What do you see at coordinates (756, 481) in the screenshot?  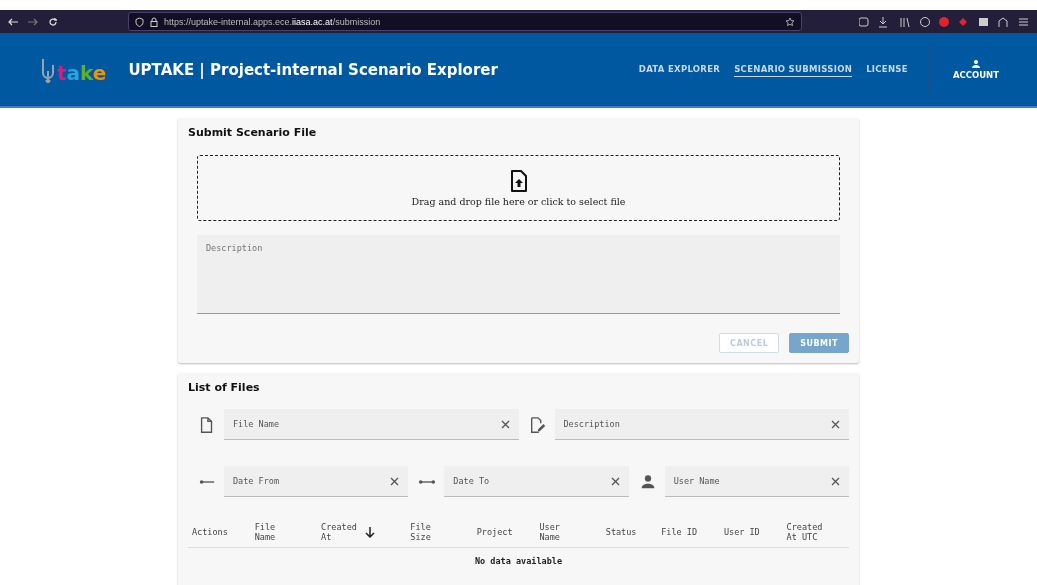 I see `filter-field: User Name` at bounding box center [756, 481].